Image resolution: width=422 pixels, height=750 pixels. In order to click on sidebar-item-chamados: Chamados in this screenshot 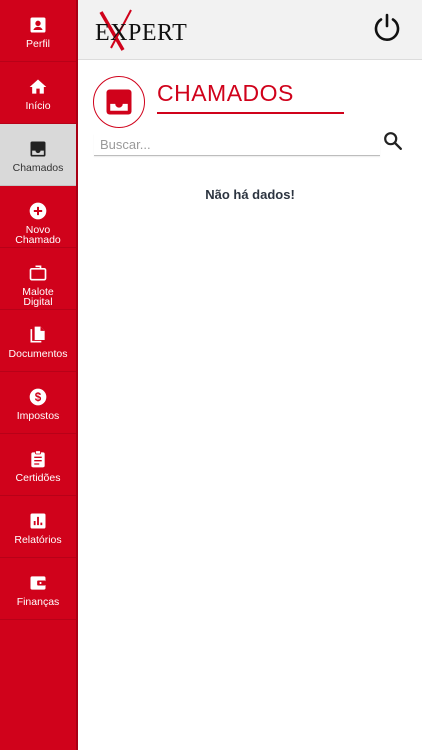, I will do `click(38, 155)`.